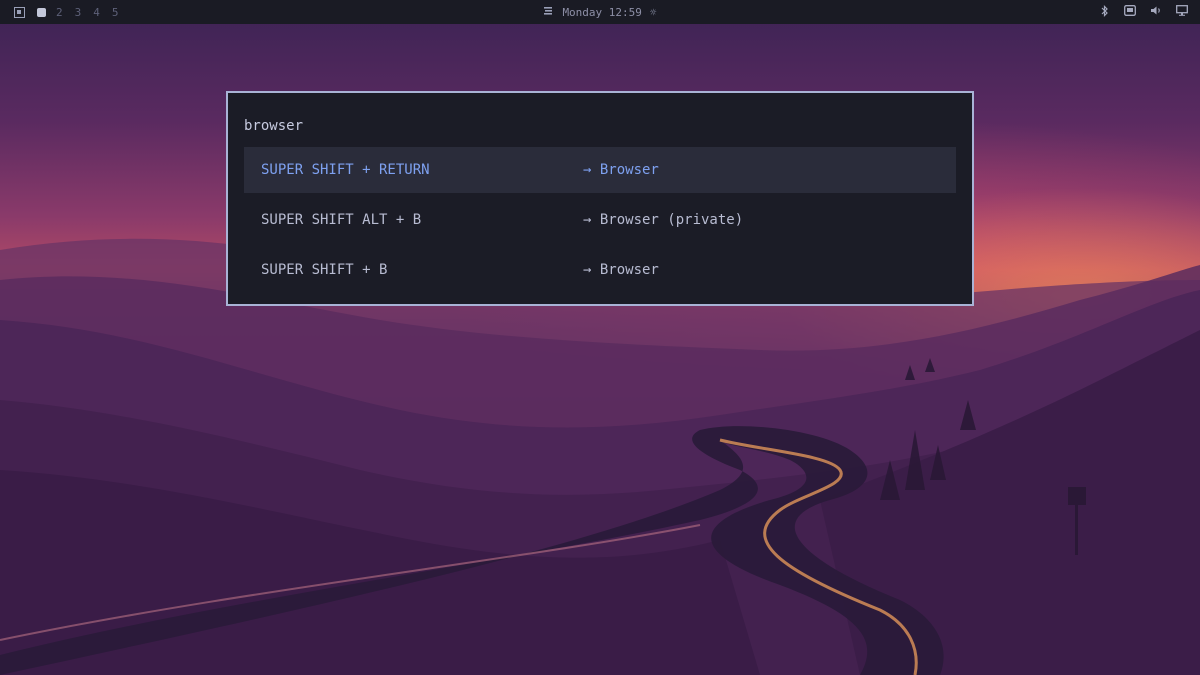 The height and width of the screenshot is (675, 1200). What do you see at coordinates (653, 12) in the screenshot?
I see `sun-icon: ☼` at bounding box center [653, 12].